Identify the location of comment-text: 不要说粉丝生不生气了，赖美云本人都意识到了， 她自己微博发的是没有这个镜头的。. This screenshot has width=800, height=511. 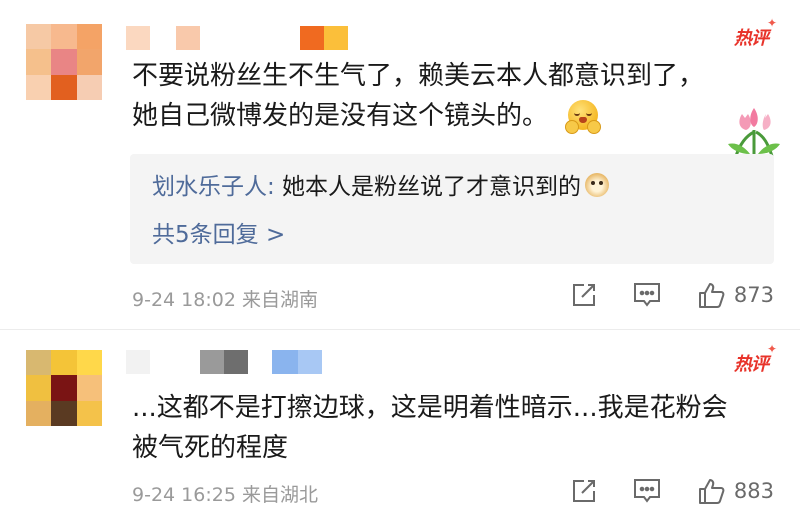
(452, 96).